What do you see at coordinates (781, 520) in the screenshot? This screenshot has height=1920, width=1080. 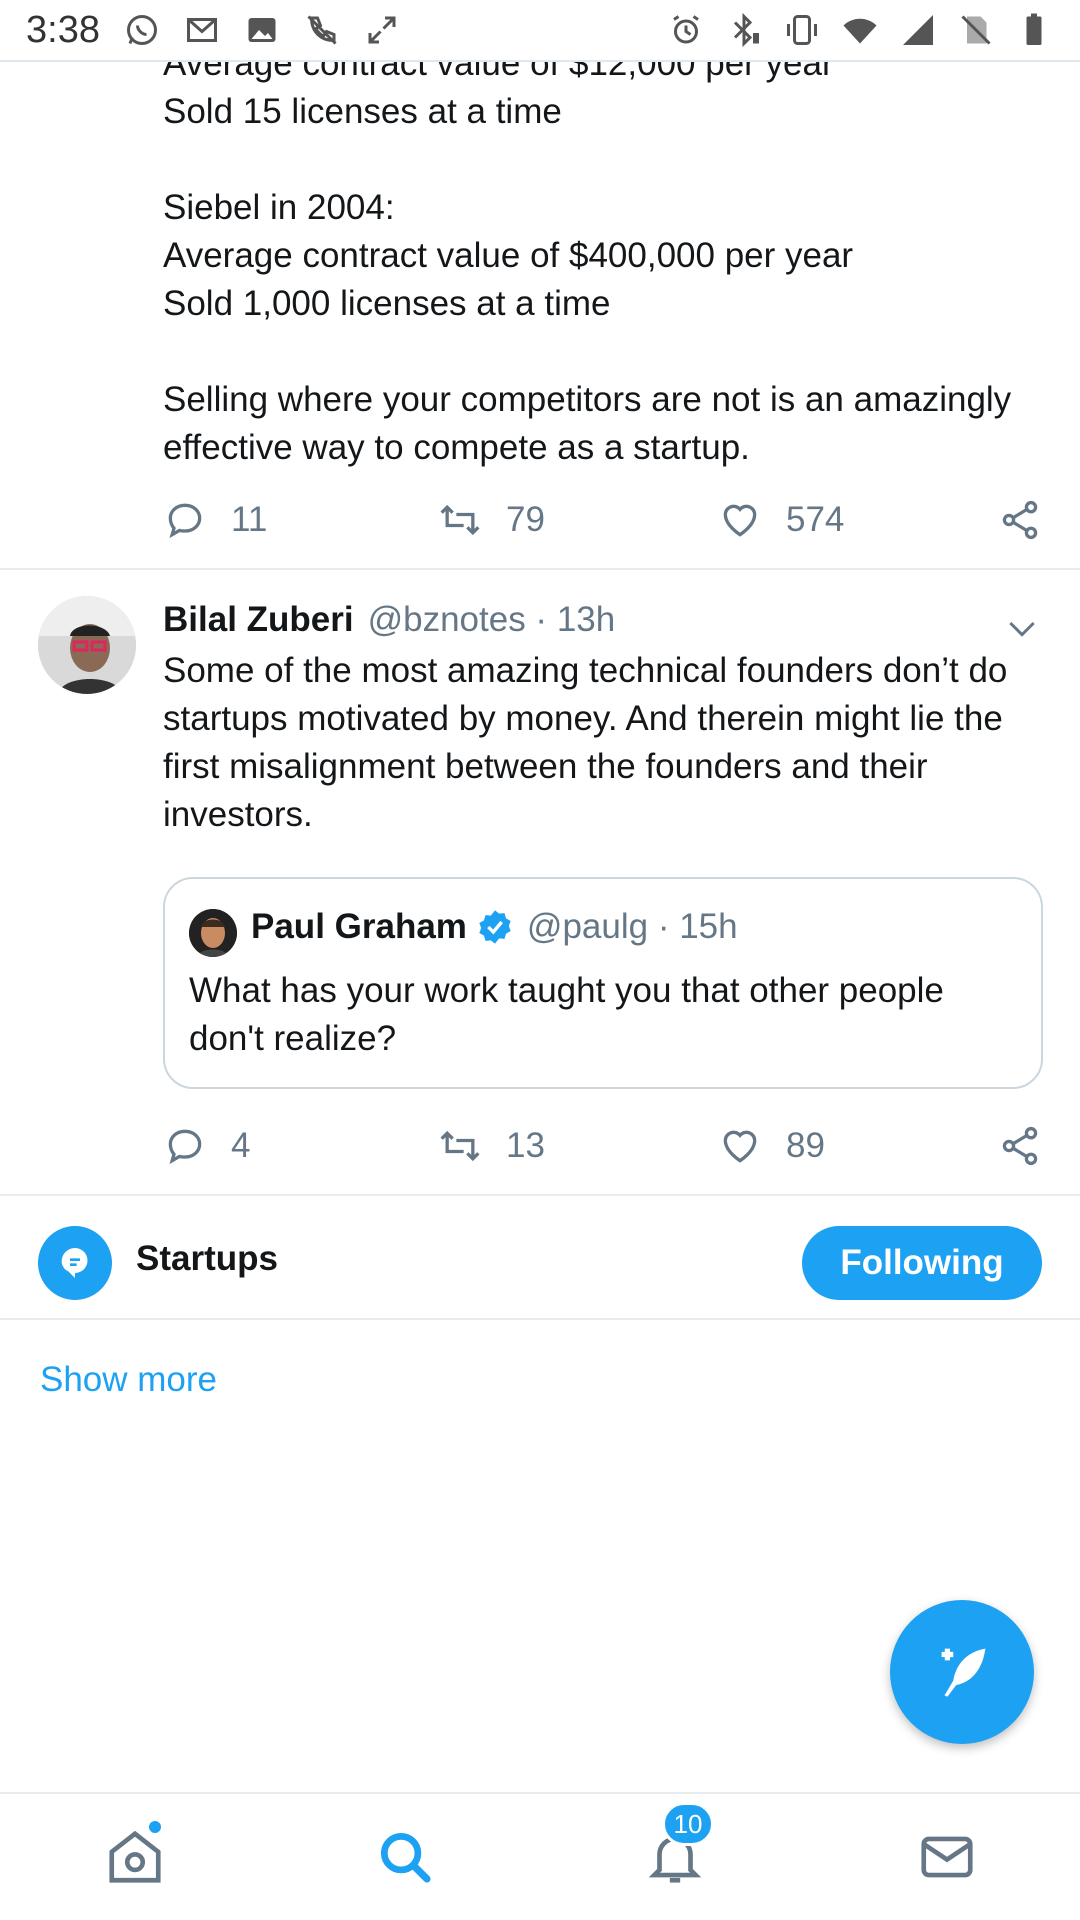 I see `like-button: 574` at bounding box center [781, 520].